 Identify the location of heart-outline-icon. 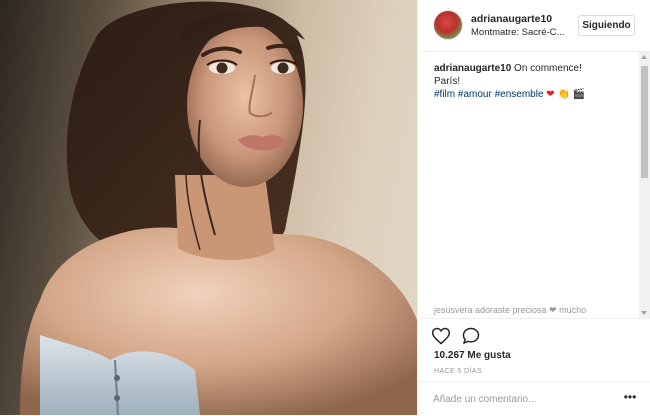
(441, 336).